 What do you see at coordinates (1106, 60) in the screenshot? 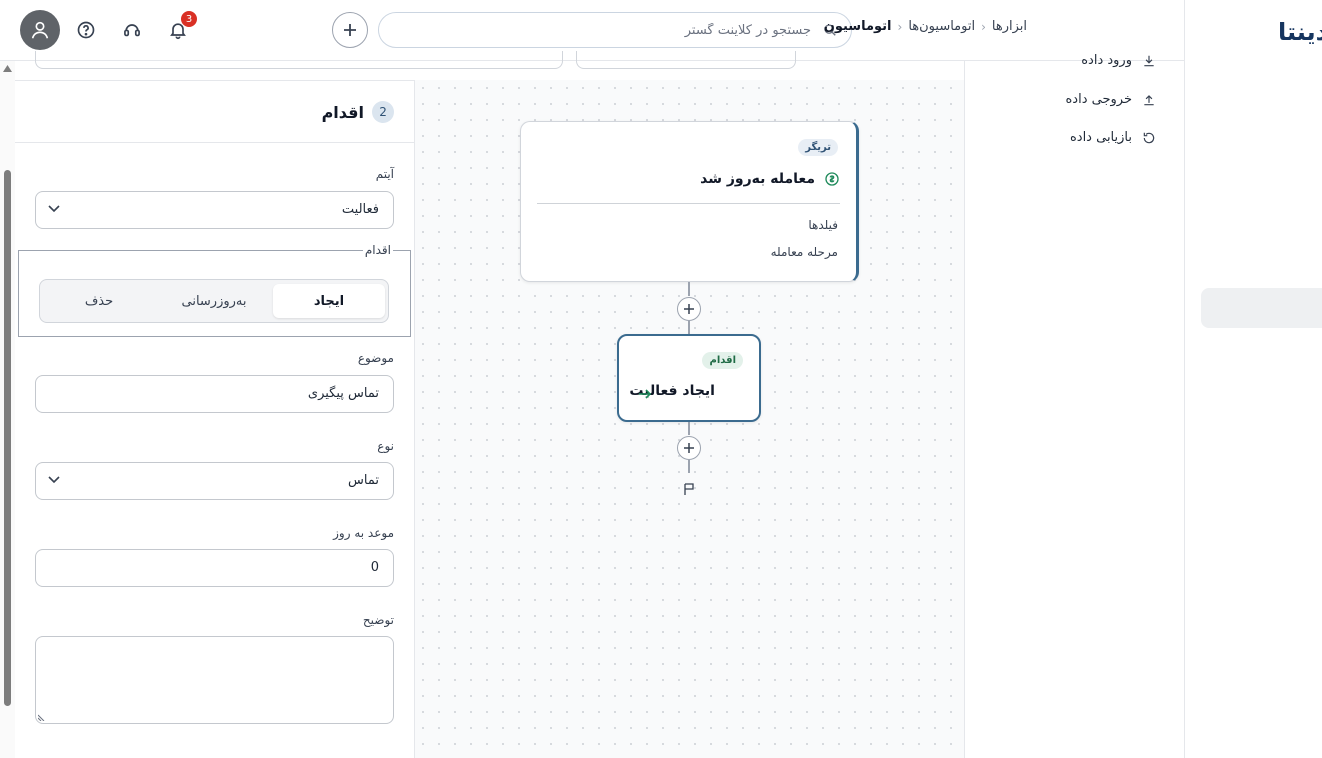
I see `menu-item-label: ورود داده` at bounding box center [1106, 60].